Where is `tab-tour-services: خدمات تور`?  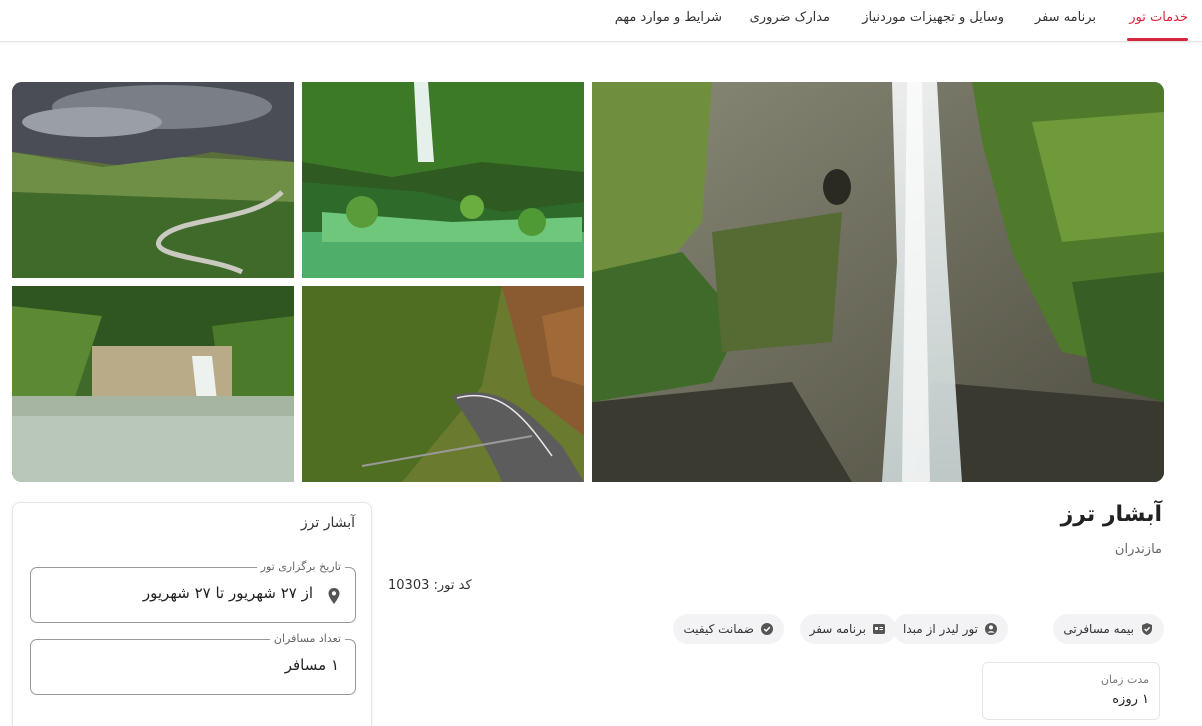
tab-tour-services: خدمات تور is located at coordinates (1158, 17).